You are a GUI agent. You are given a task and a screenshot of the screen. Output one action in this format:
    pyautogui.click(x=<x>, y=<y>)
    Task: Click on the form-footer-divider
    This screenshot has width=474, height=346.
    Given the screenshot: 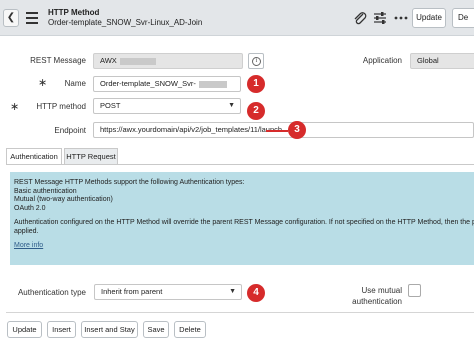 What is the action you would take?
    pyautogui.click(x=240, y=312)
    